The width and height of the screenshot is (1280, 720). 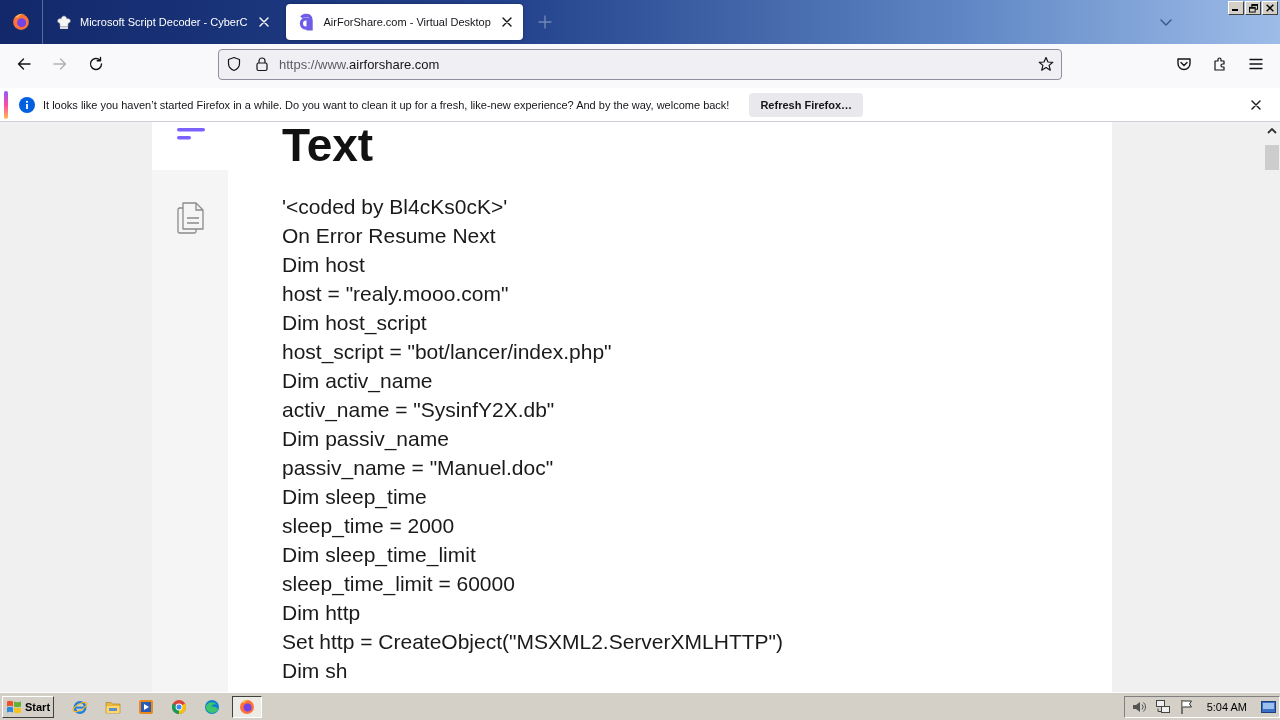 I want to click on network-icon, so click(x=1162, y=706).